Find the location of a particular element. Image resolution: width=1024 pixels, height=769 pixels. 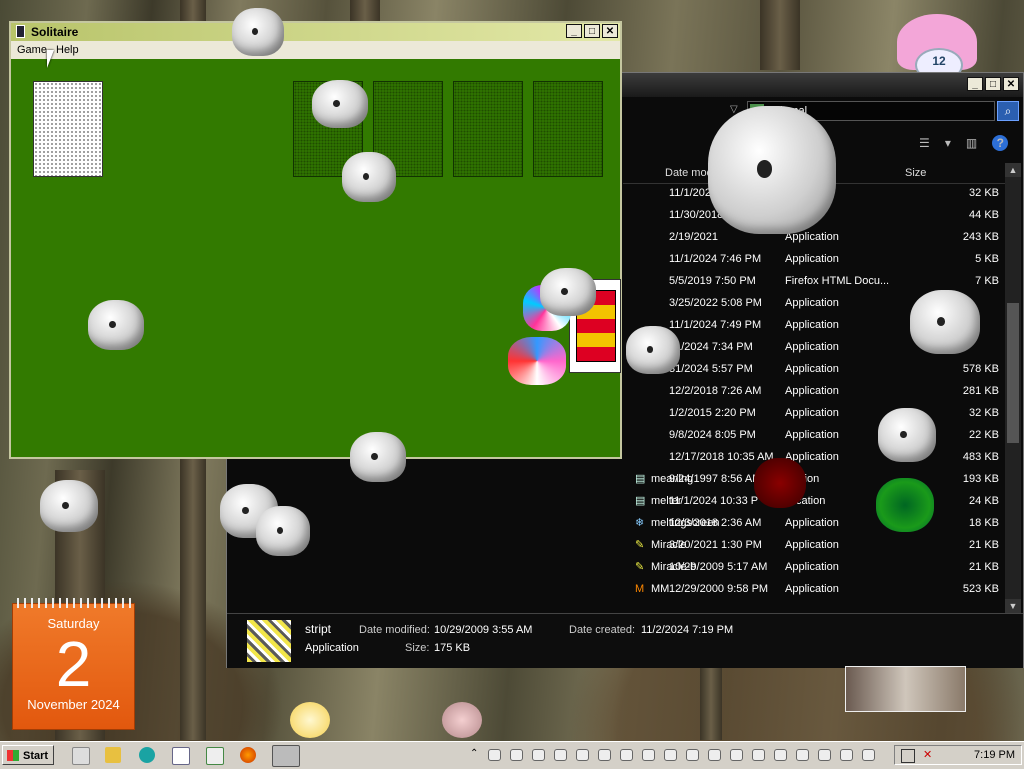

folder-icon is located at coordinates (113, 755).